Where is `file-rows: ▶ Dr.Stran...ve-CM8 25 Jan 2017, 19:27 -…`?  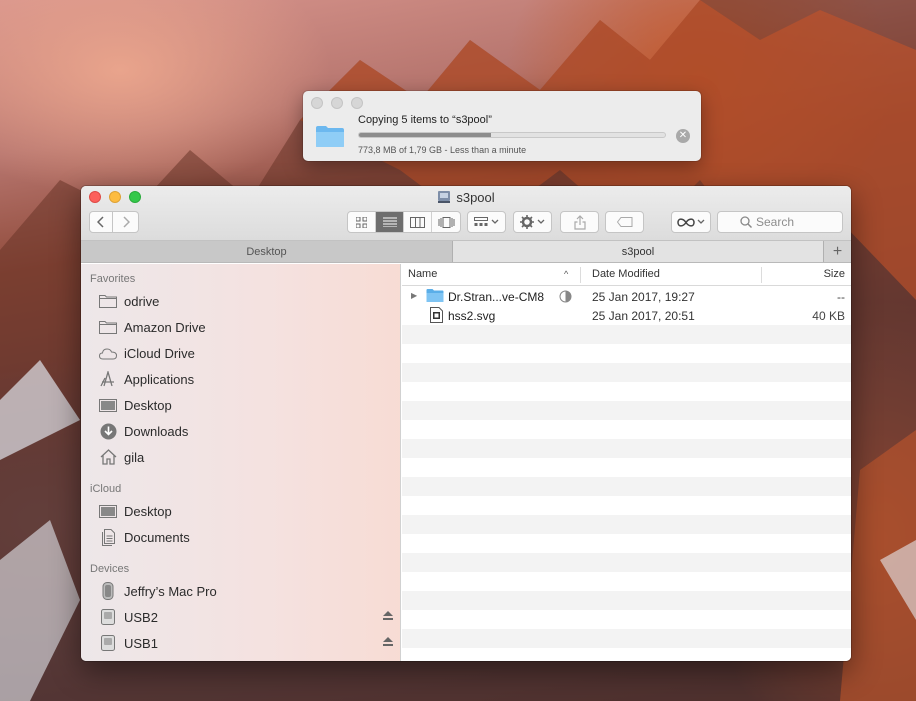
file-rows: ▶ Dr.Stran...ve-CM8 25 Jan 2017, 19:27 -… is located at coordinates (626, 306).